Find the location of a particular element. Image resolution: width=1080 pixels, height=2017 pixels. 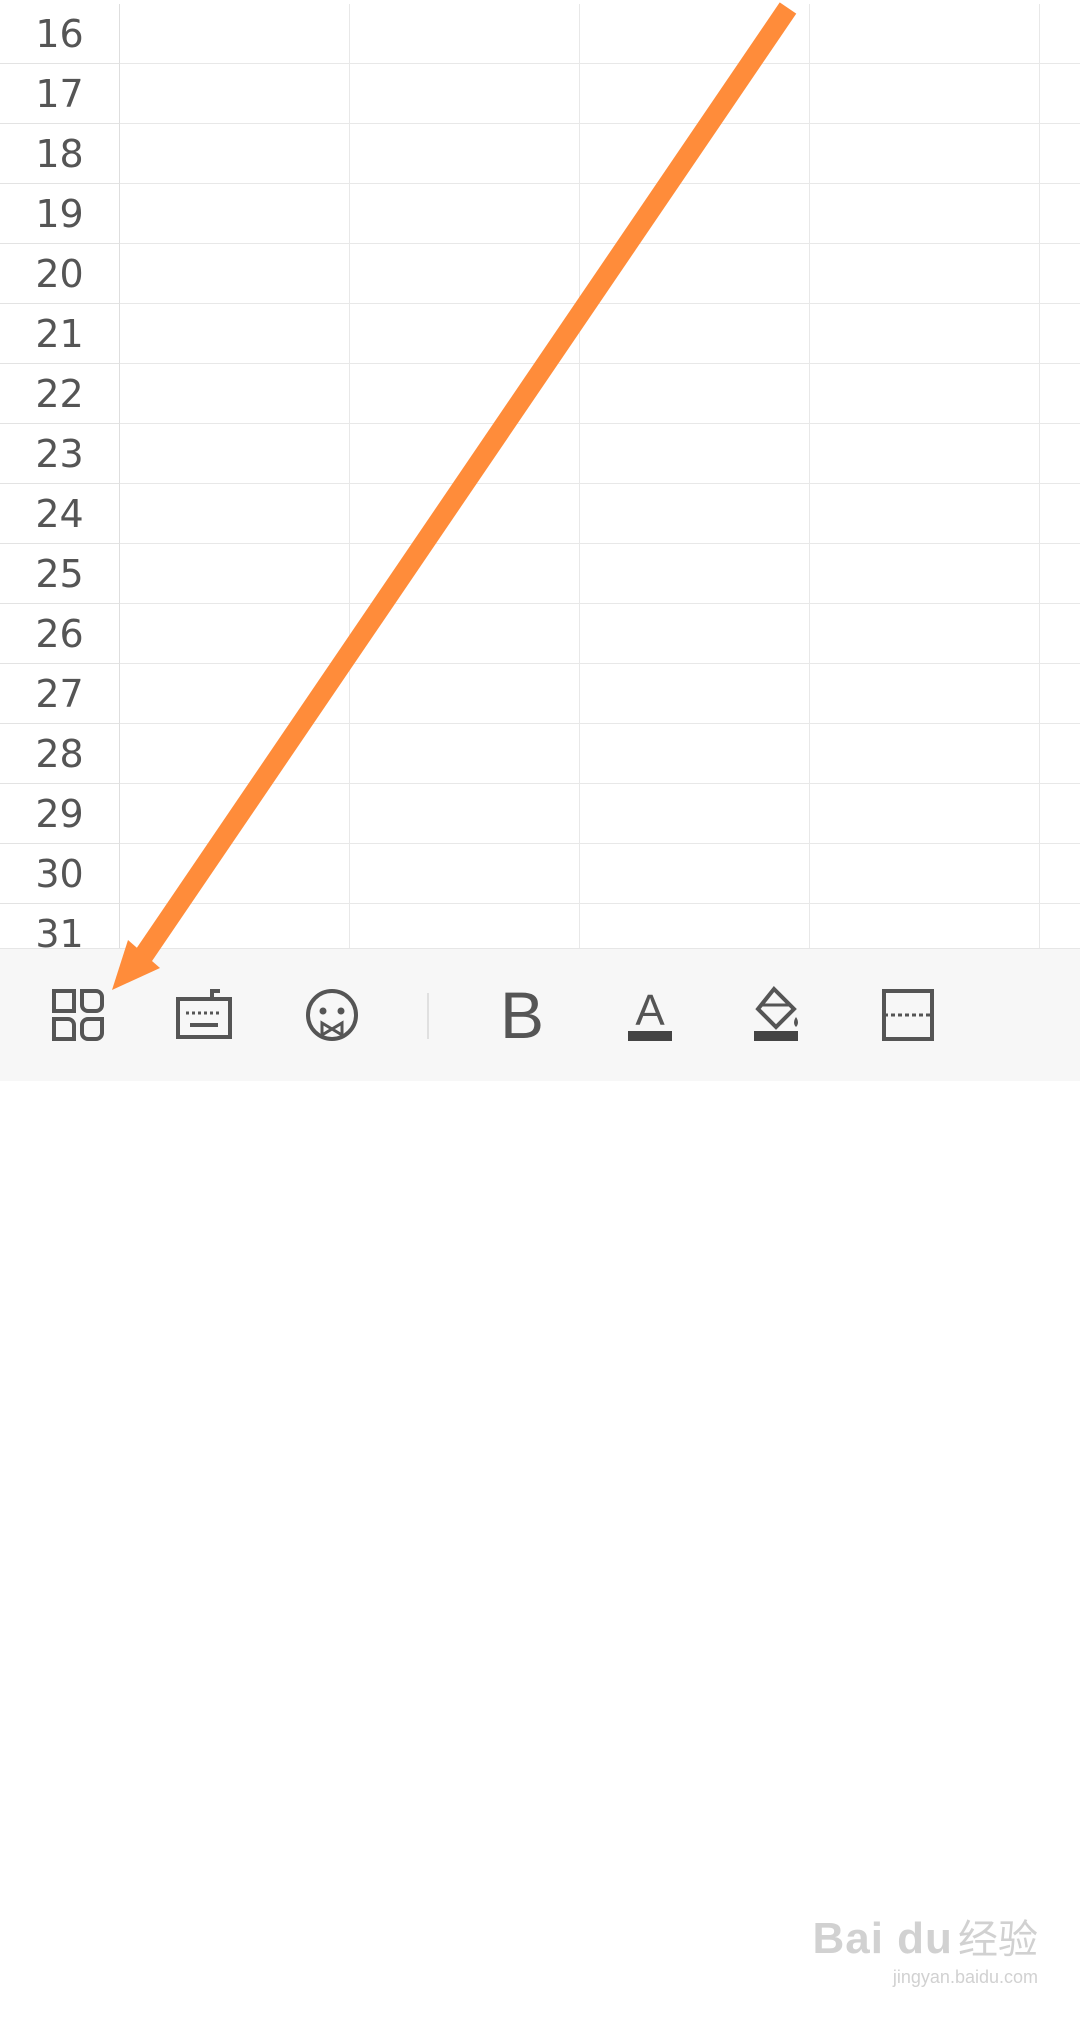

row-header: 17 is located at coordinates (60, 94).